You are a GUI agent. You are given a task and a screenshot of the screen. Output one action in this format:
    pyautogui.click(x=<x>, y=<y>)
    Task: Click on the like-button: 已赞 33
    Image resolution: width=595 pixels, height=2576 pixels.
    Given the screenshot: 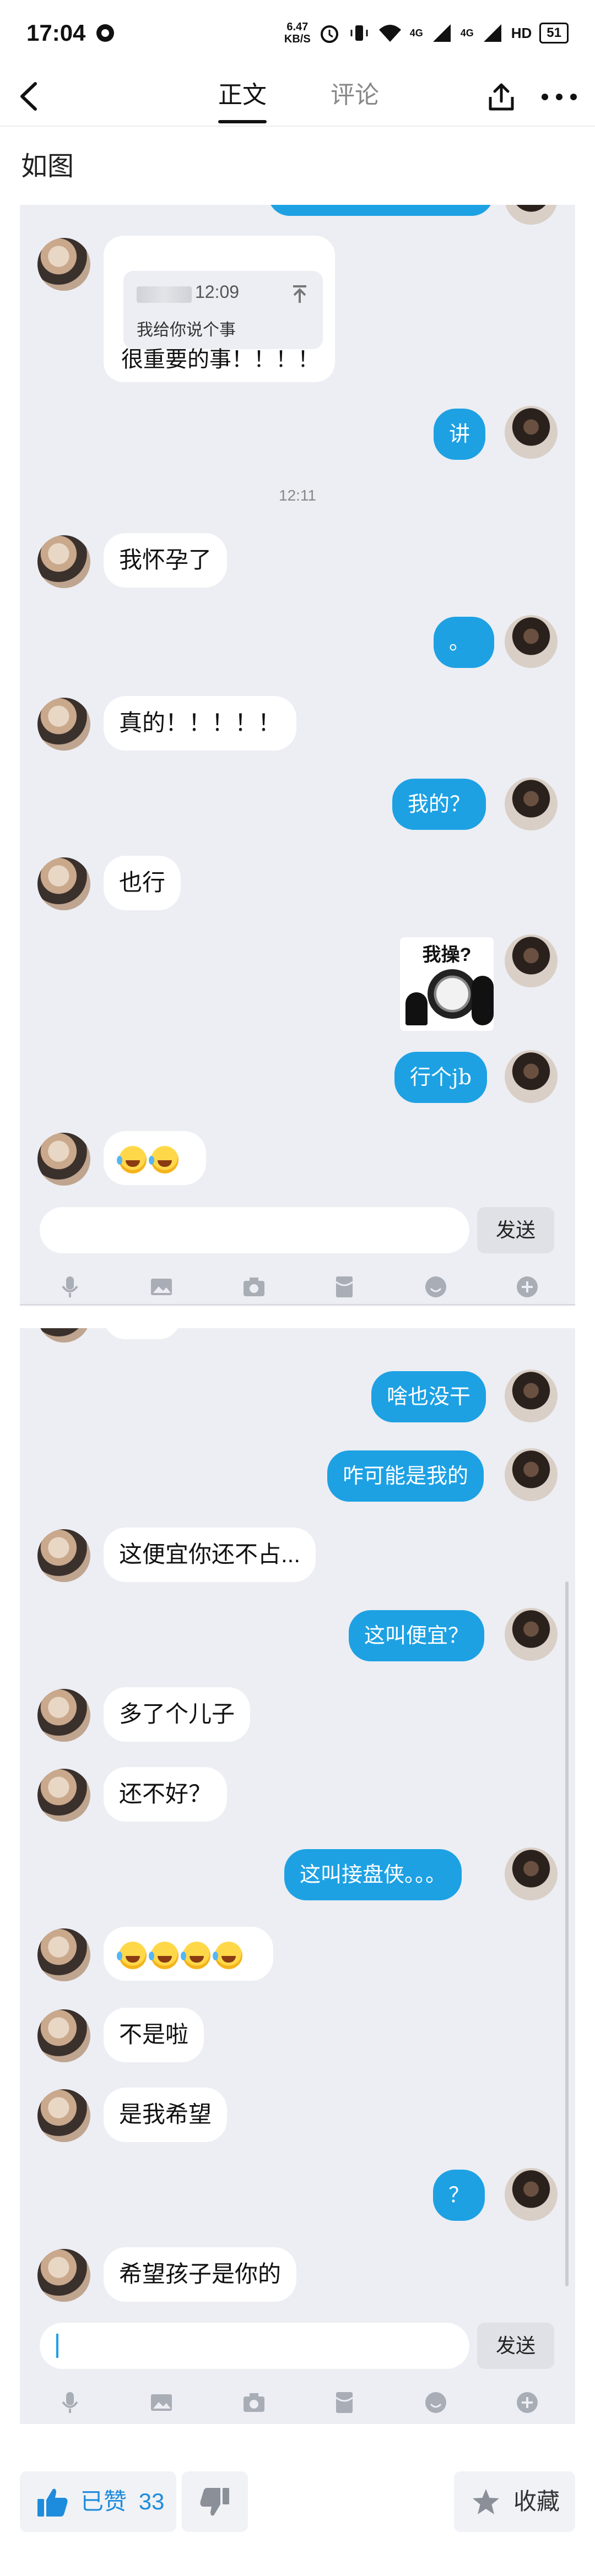 What is the action you would take?
    pyautogui.click(x=98, y=2502)
    